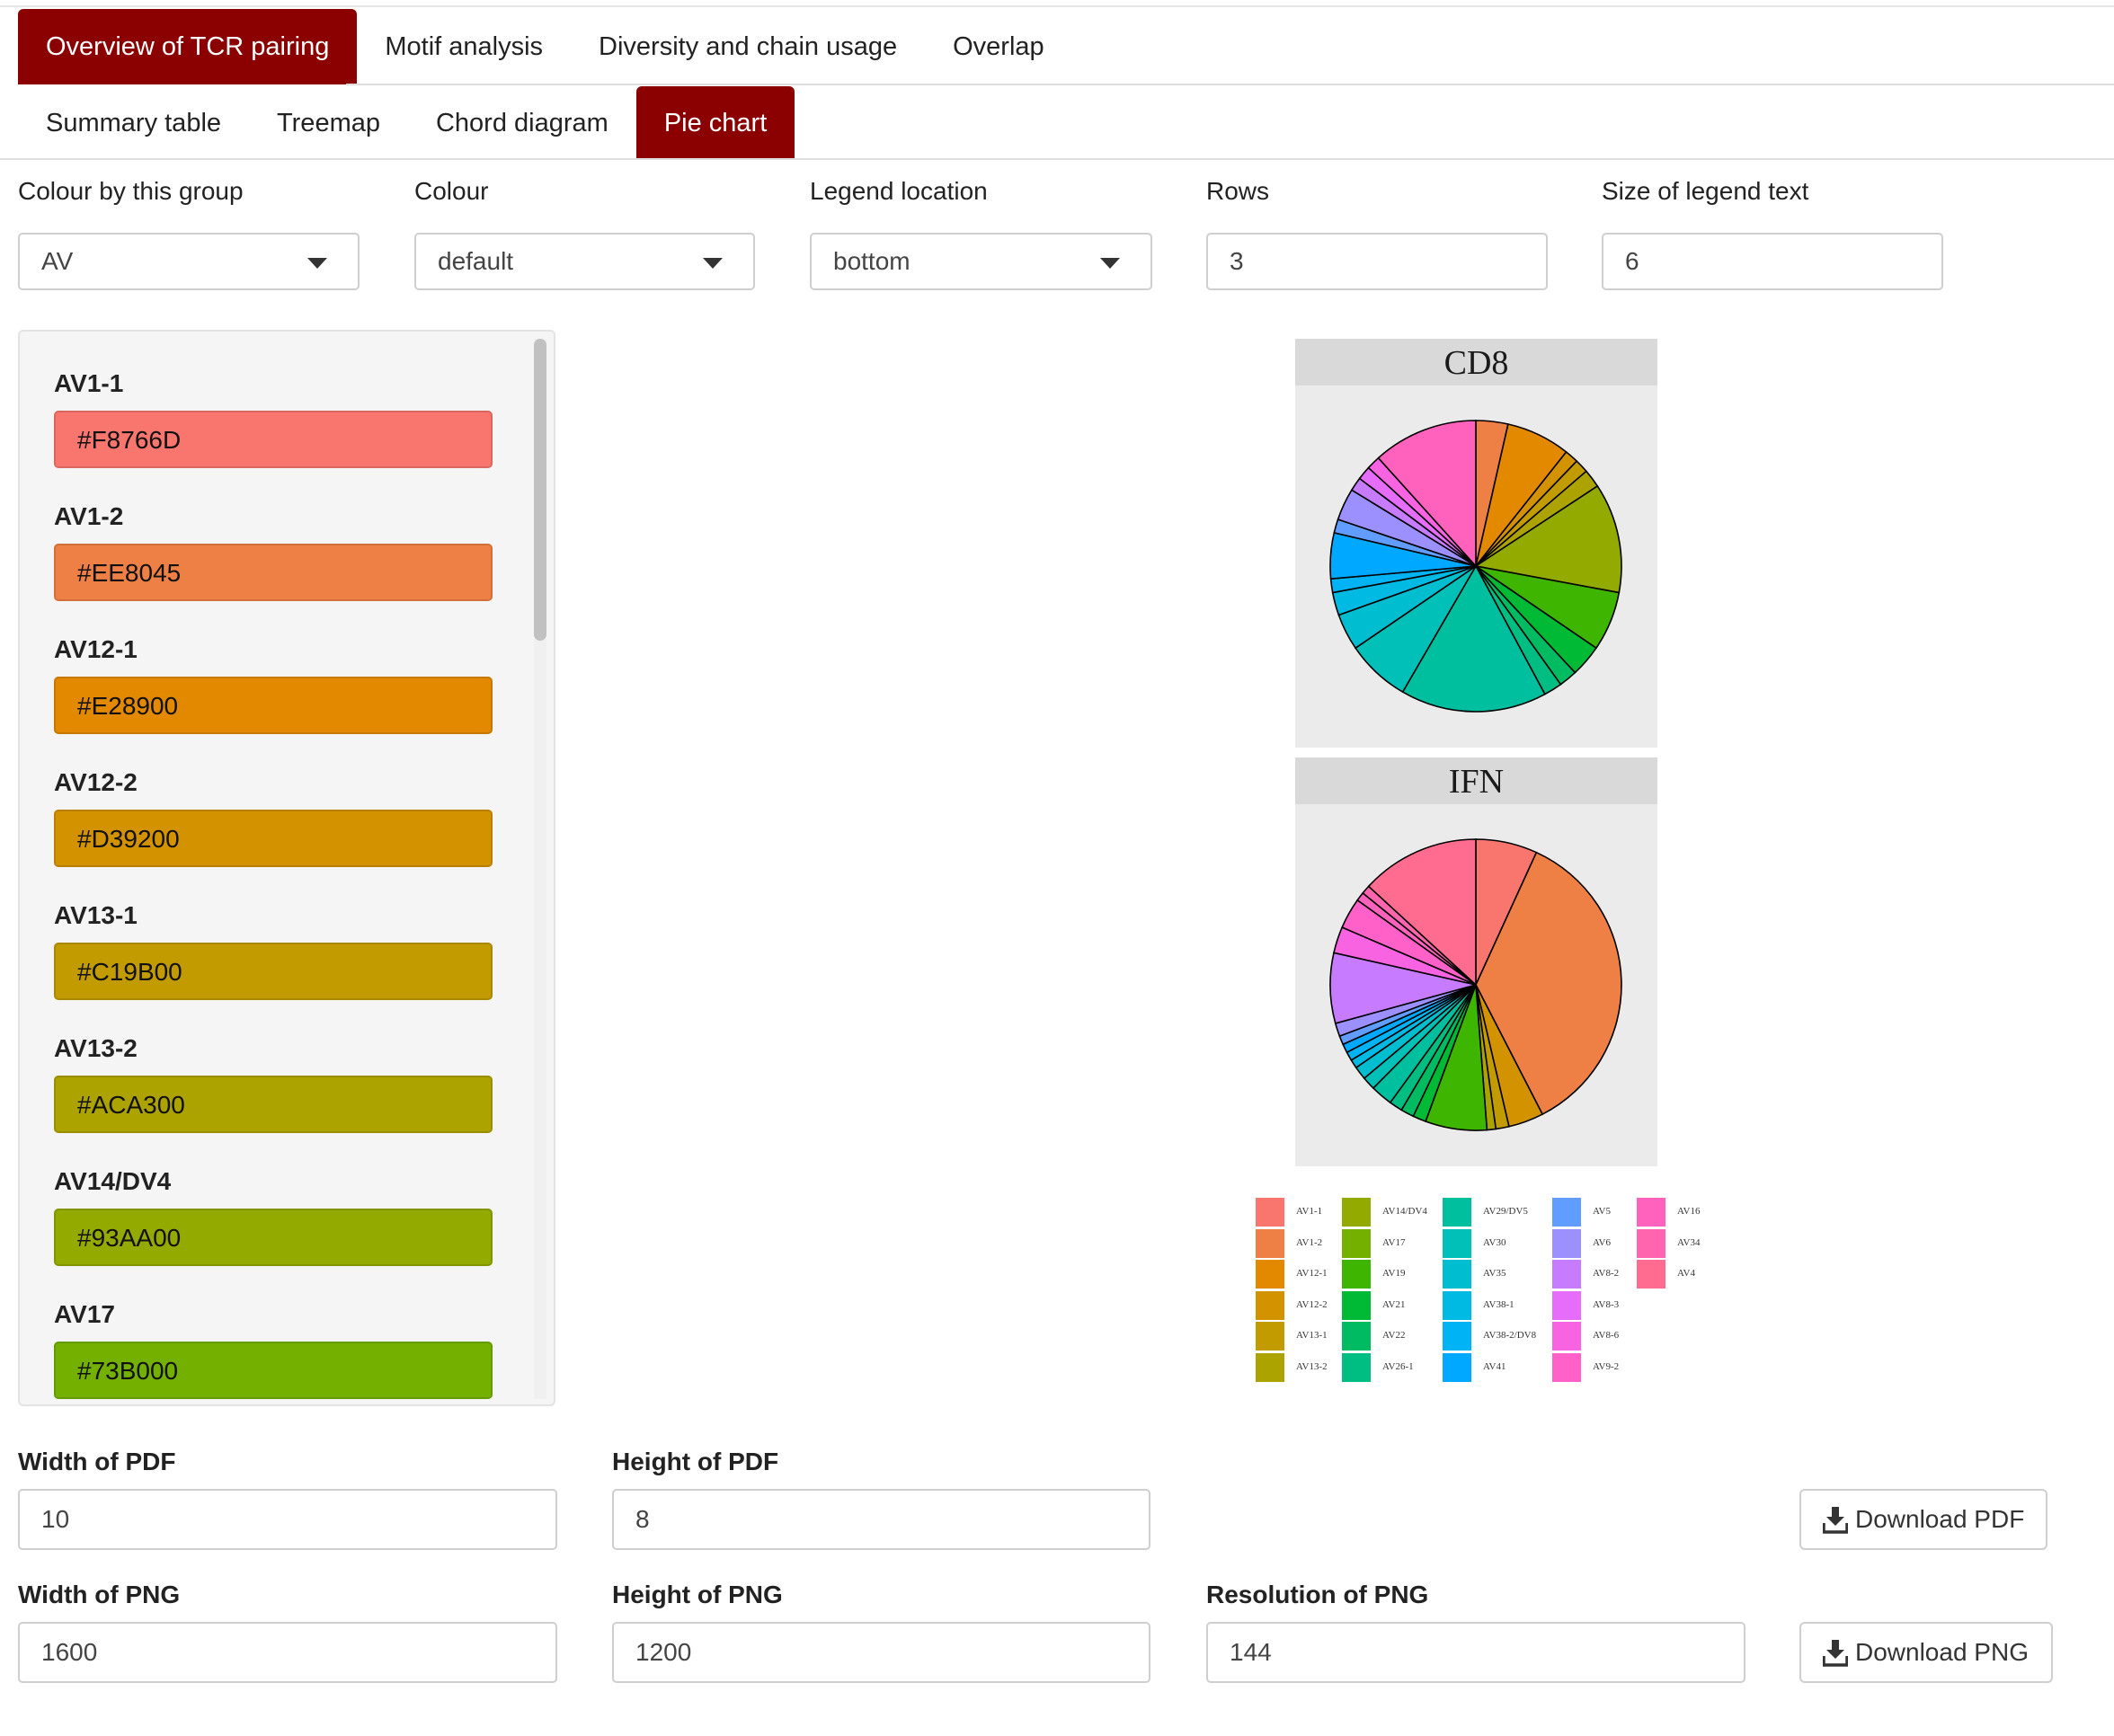 The width and height of the screenshot is (2114, 1736). I want to click on colour-swatch-input: #F8766D, so click(273, 439).